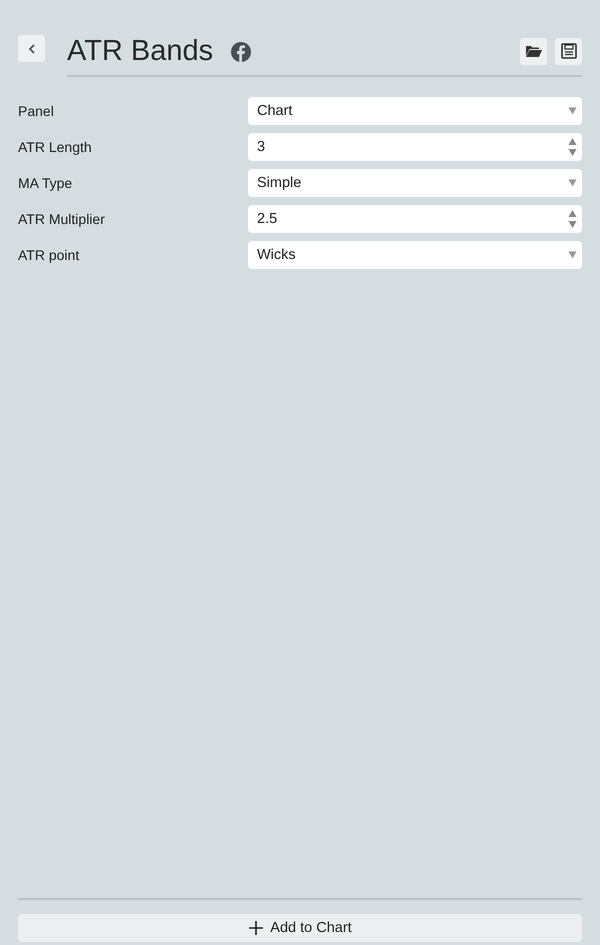 The height and width of the screenshot is (945, 600). I want to click on field-label: ATR point, so click(49, 255).